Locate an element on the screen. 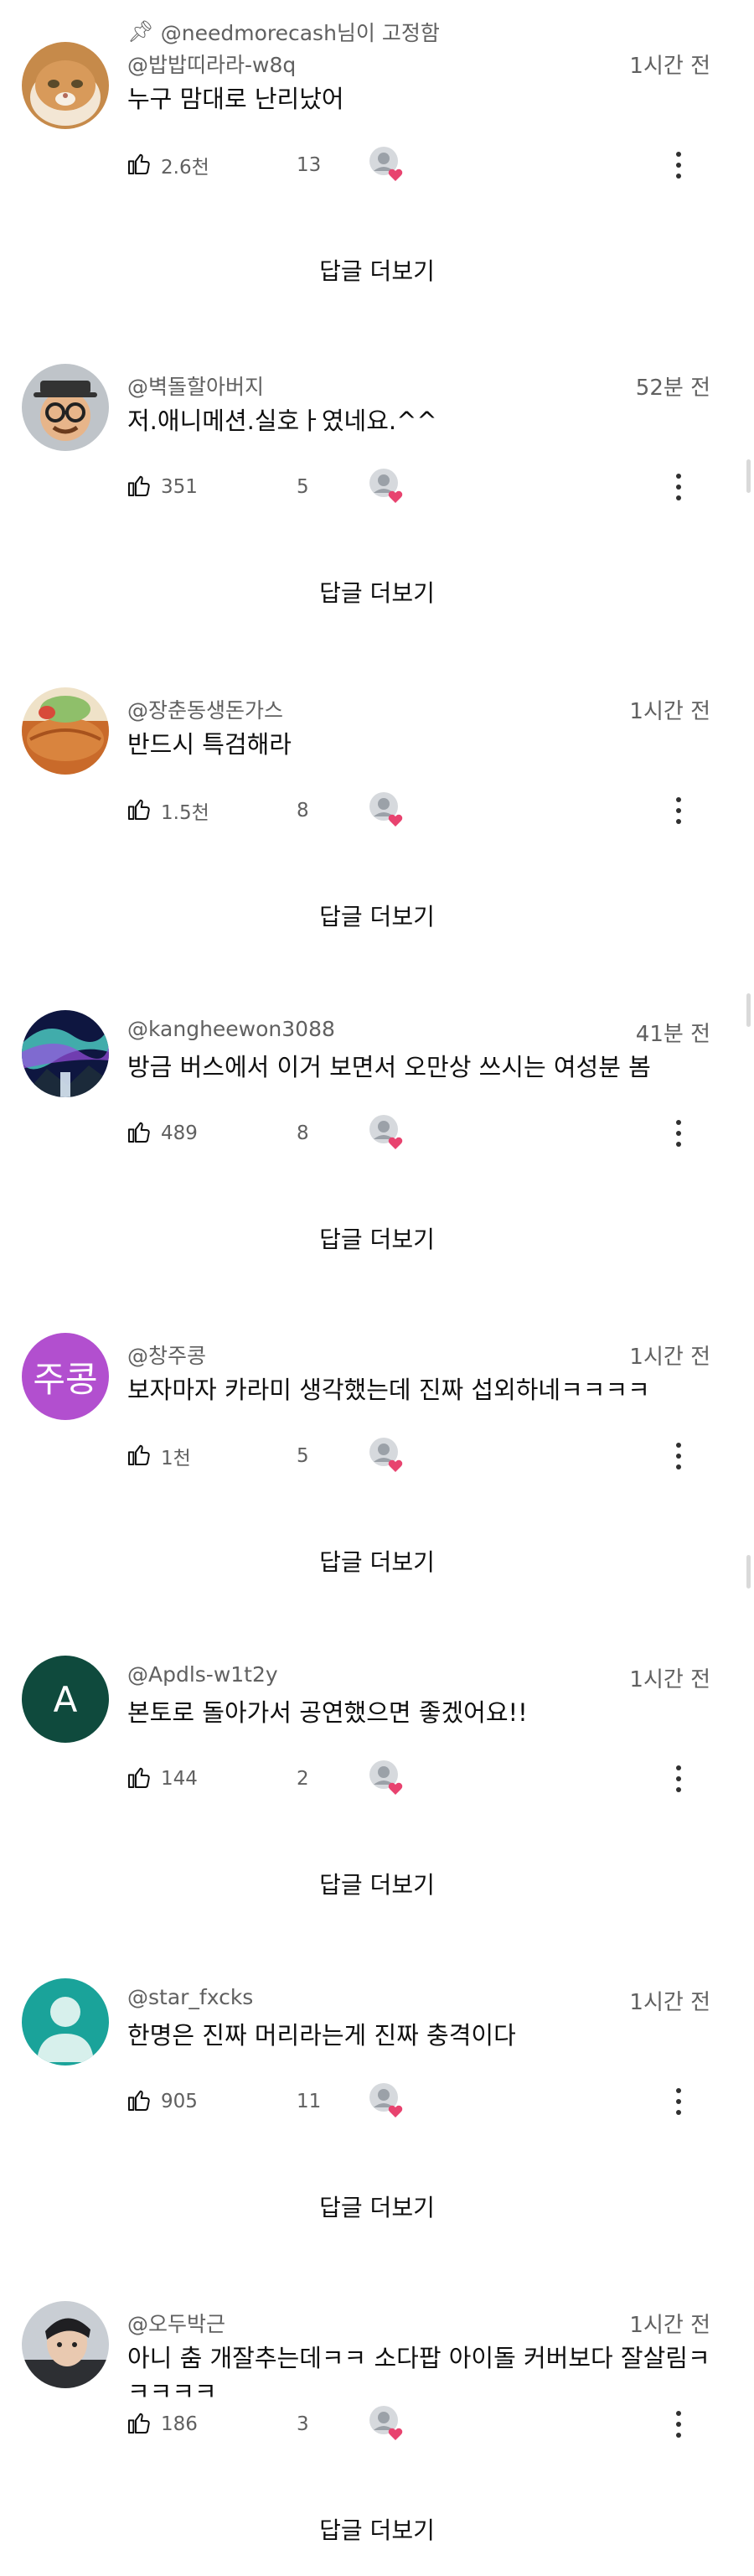 This screenshot has width=754, height=2576. comment-text: 본토로 돌아가서 공연했으면 좋겠어요!! is located at coordinates (327, 1712).